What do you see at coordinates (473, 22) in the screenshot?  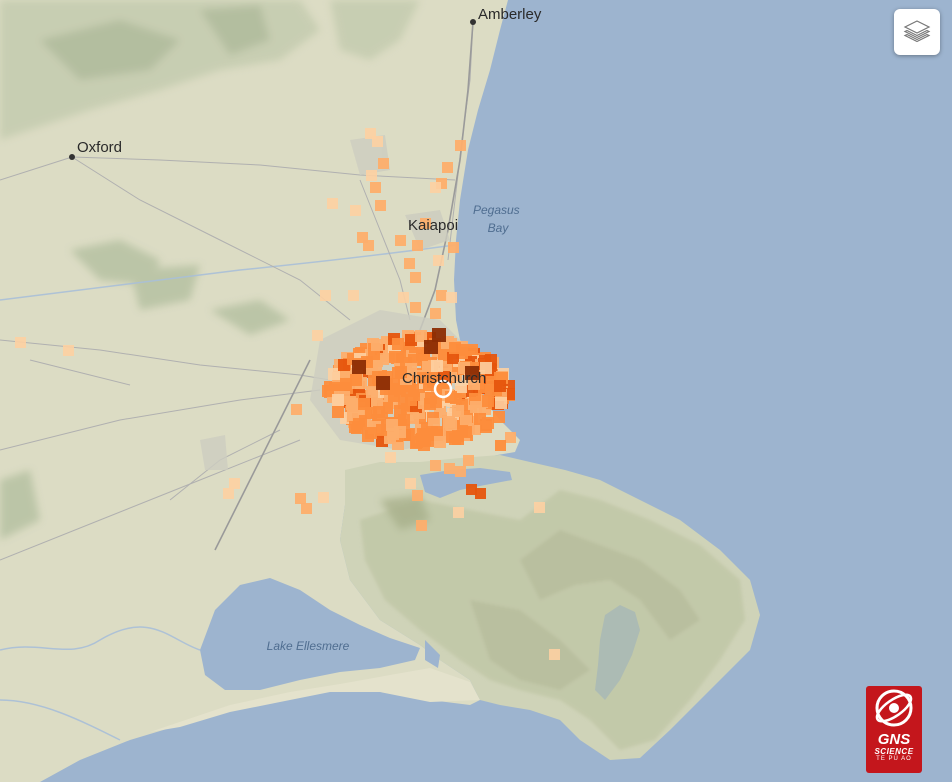 I see `amberley-dot` at bounding box center [473, 22].